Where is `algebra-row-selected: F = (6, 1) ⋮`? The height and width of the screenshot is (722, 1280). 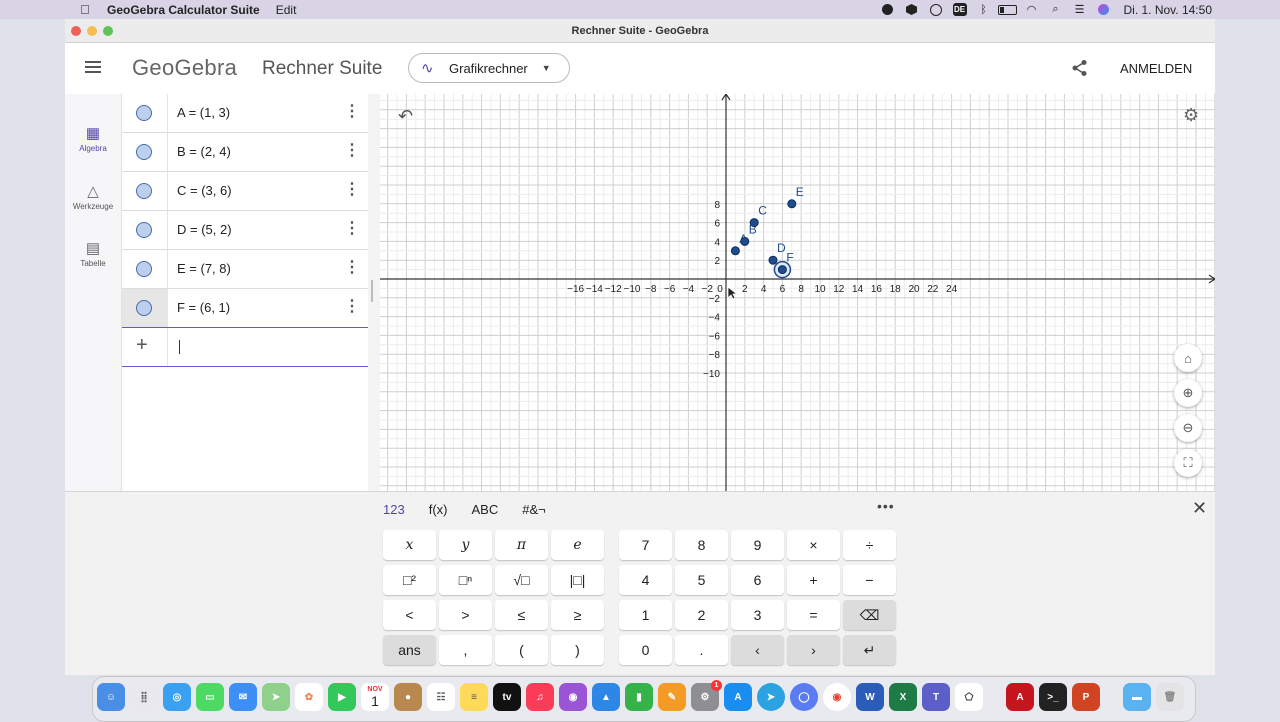
algebra-row-selected: F = (6, 1) ⋮ is located at coordinates (245, 308).